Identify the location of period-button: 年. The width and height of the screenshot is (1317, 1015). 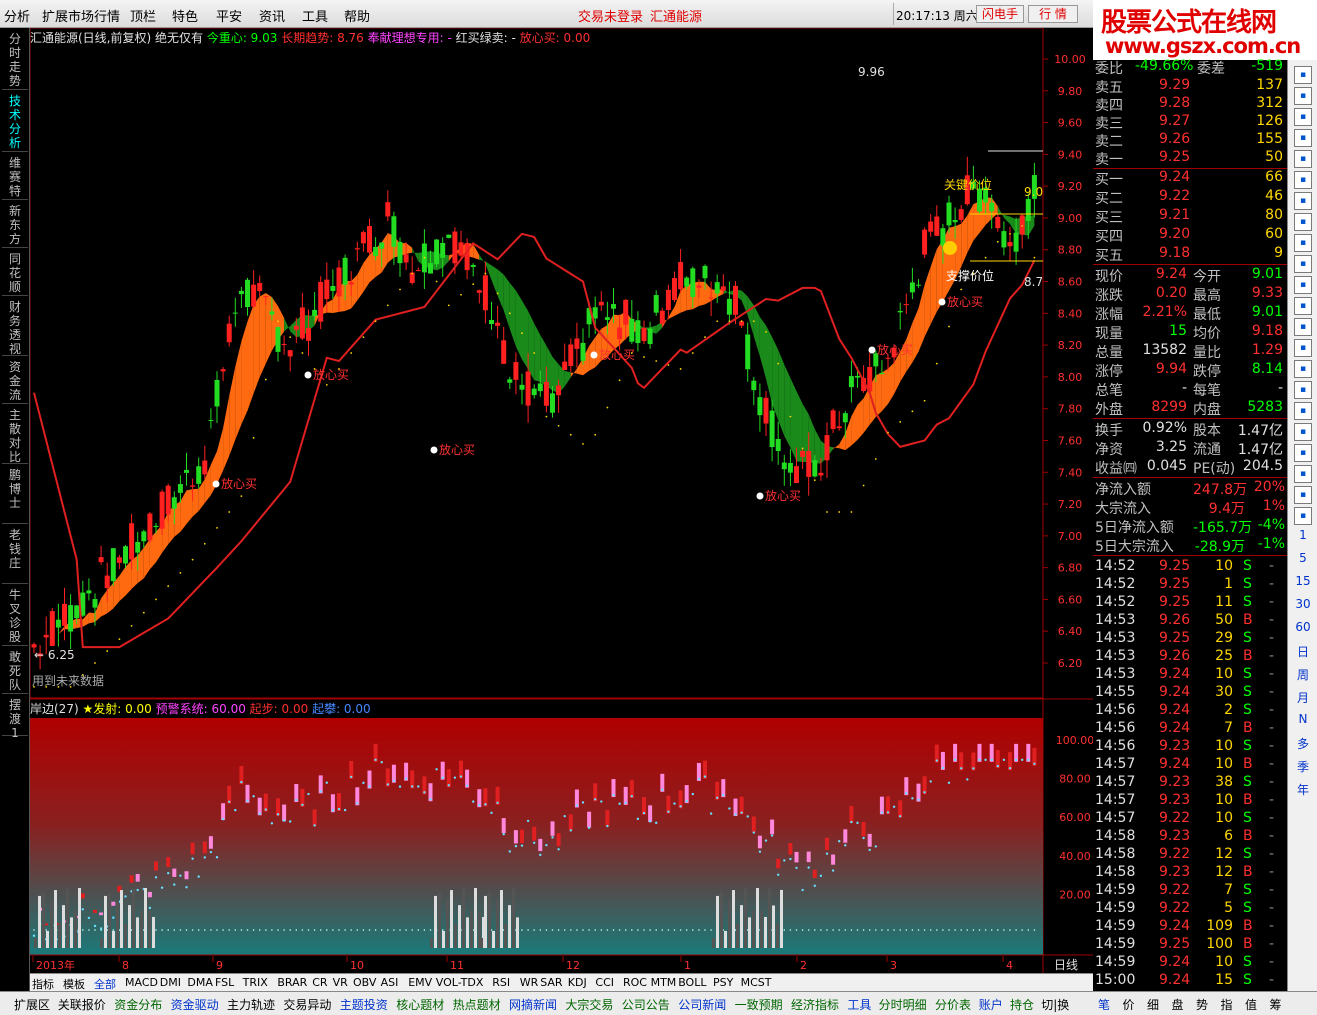
(1302, 789).